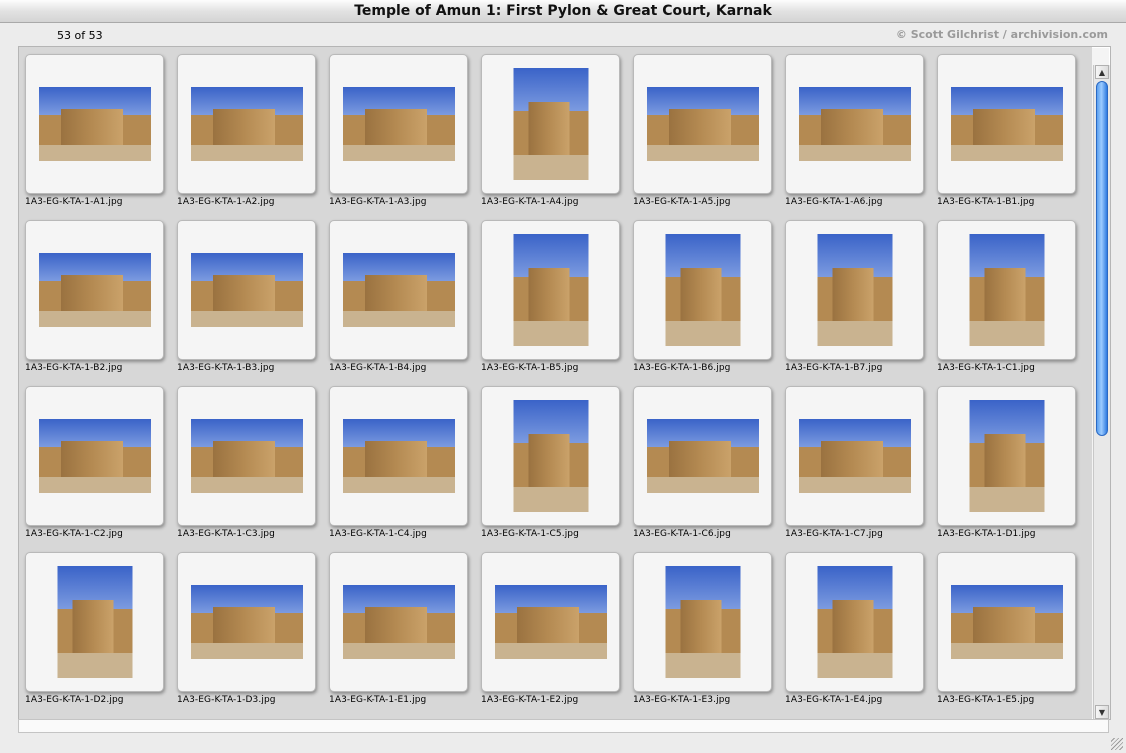 This screenshot has width=1126, height=753. Describe the element at coordinates (74, 368) in the screenshot. I see `thumbnail-filename: 1A3-EG-K-TA-1-B2.jpg` at that location.